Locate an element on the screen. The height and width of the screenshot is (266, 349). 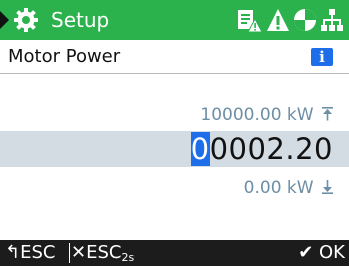
ok-button: ✔ OK is located at coordinates (321, 253).